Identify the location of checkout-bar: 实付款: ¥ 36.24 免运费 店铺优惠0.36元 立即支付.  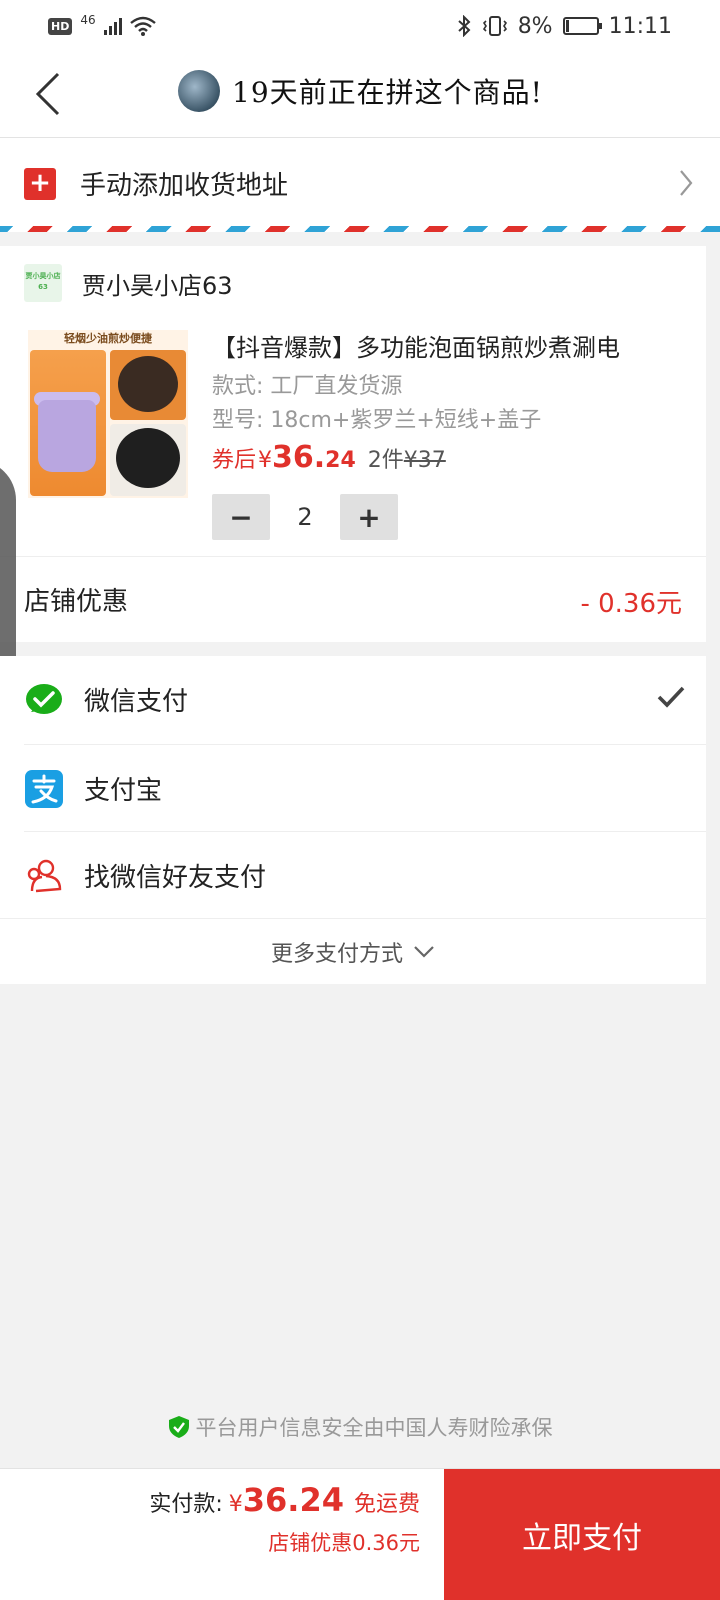
(360, 1534).